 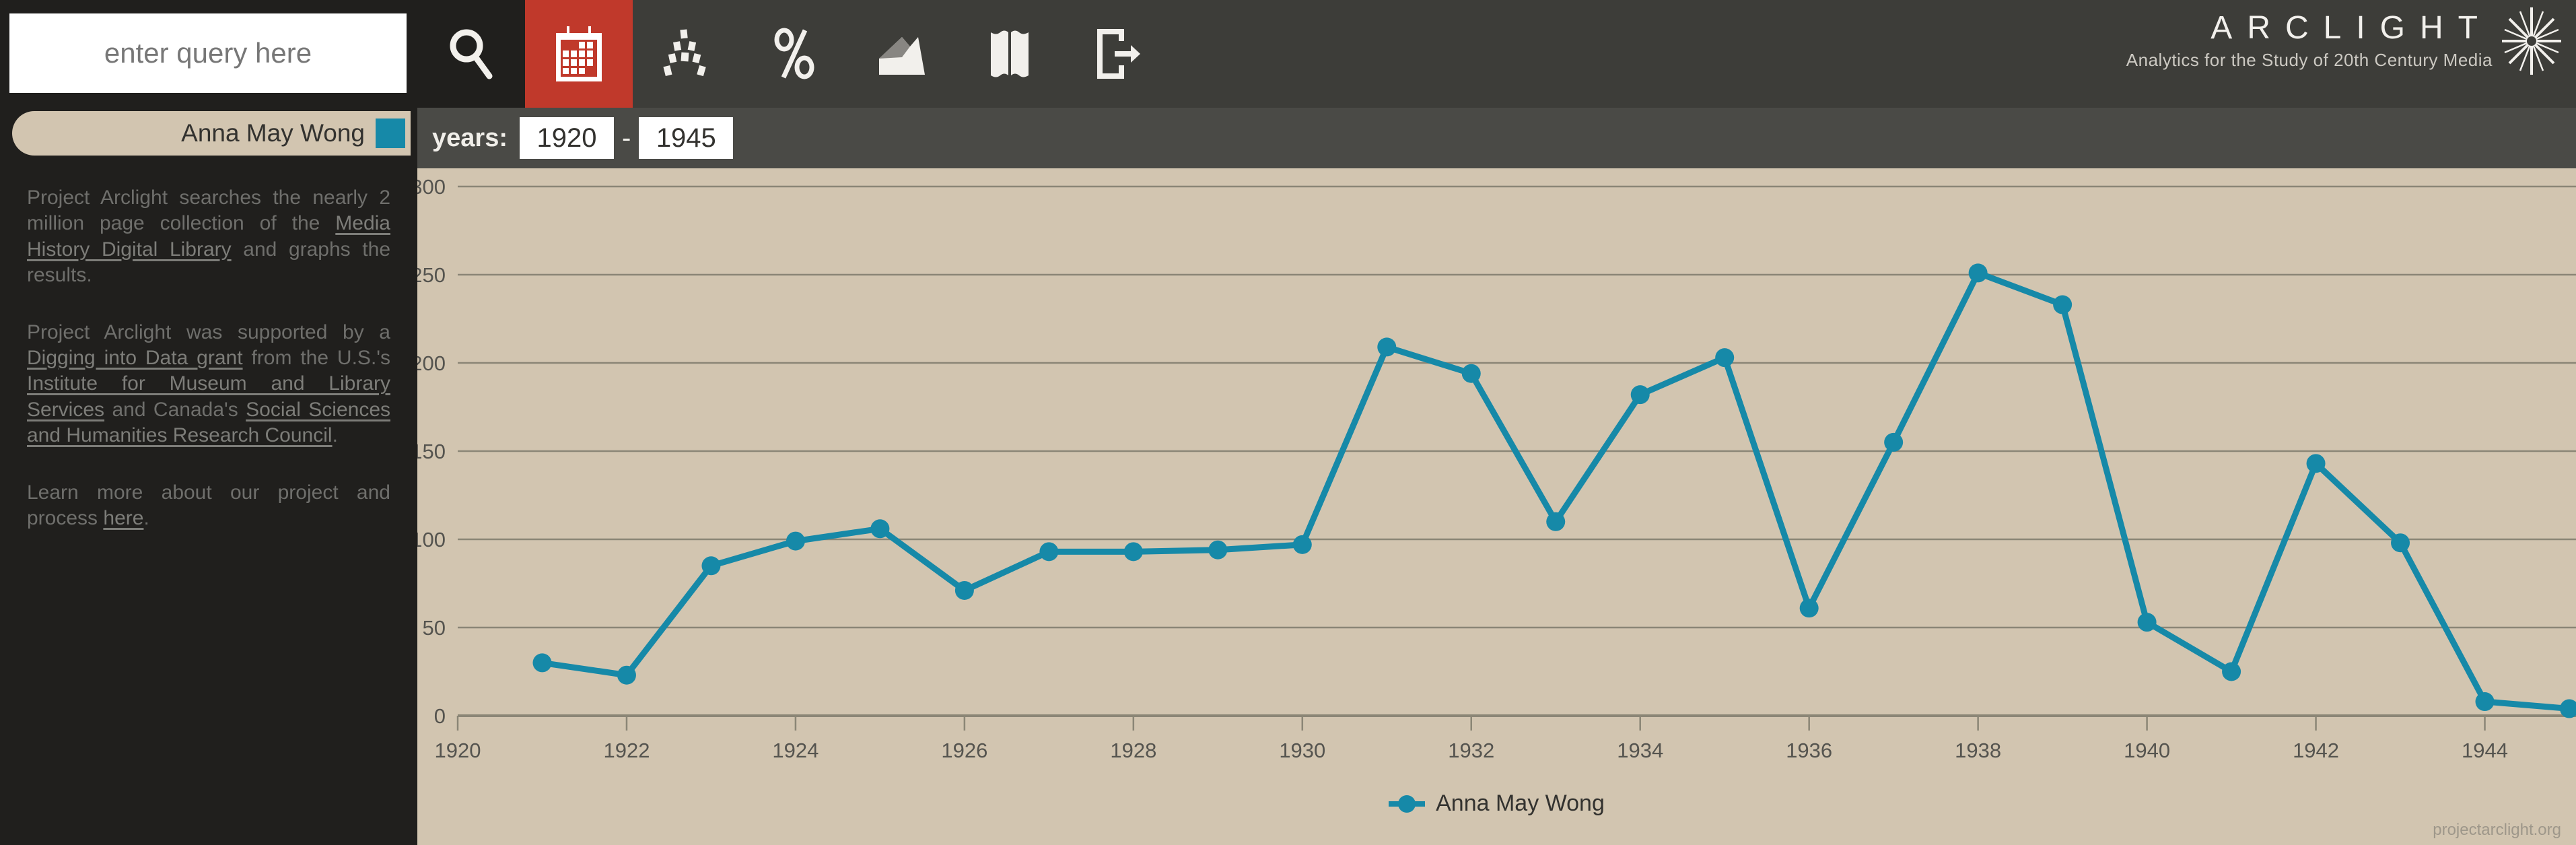 What do you see at coordinates (273, 133) in the screenshot?
I see `query-pill-label: Anna May Wong` at bounding box center [273, 133].